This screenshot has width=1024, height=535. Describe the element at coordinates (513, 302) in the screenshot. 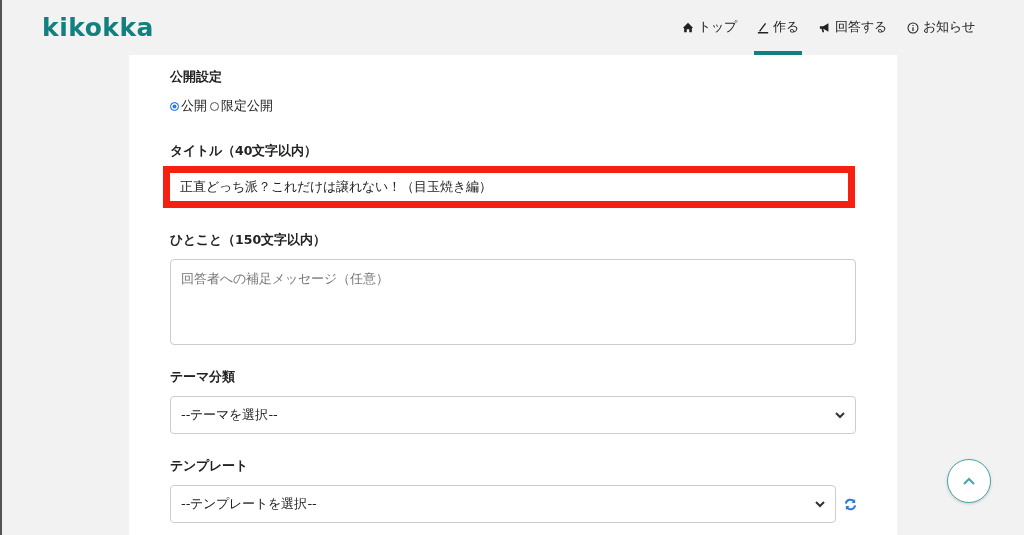

I see `message-field: 回答者への補足メッセージ（任意）` at that location.